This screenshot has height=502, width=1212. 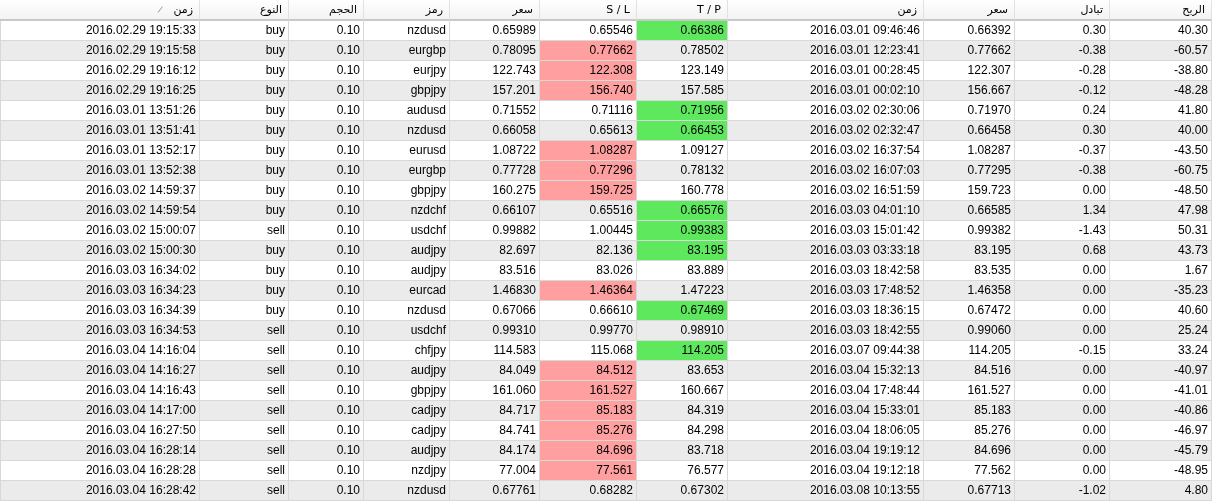 I want to click on table-cell: 84.741, so click(x=495, y=431).